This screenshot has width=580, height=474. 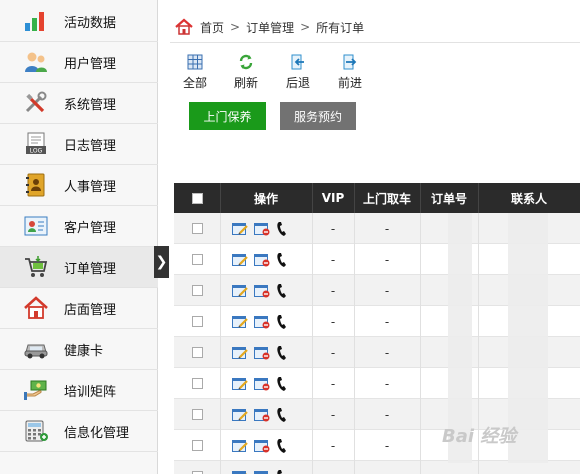 I want to click on sidebar-item-4: 人事管理, so click(x=79, y=185).